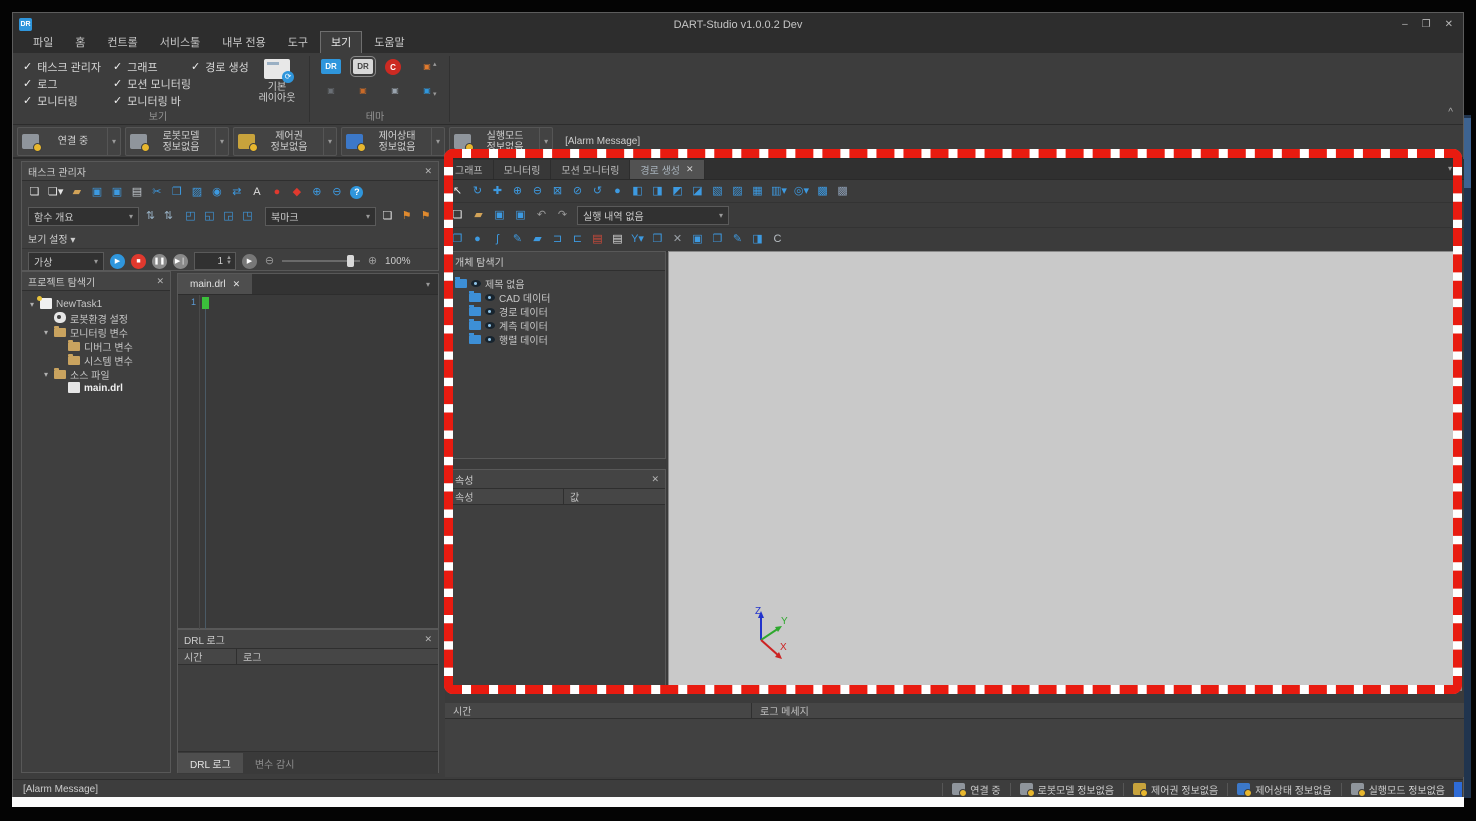 This screenshot has width=1476, height=821. I want to click on panel-tab: 그래프✕, so click(469, 169).